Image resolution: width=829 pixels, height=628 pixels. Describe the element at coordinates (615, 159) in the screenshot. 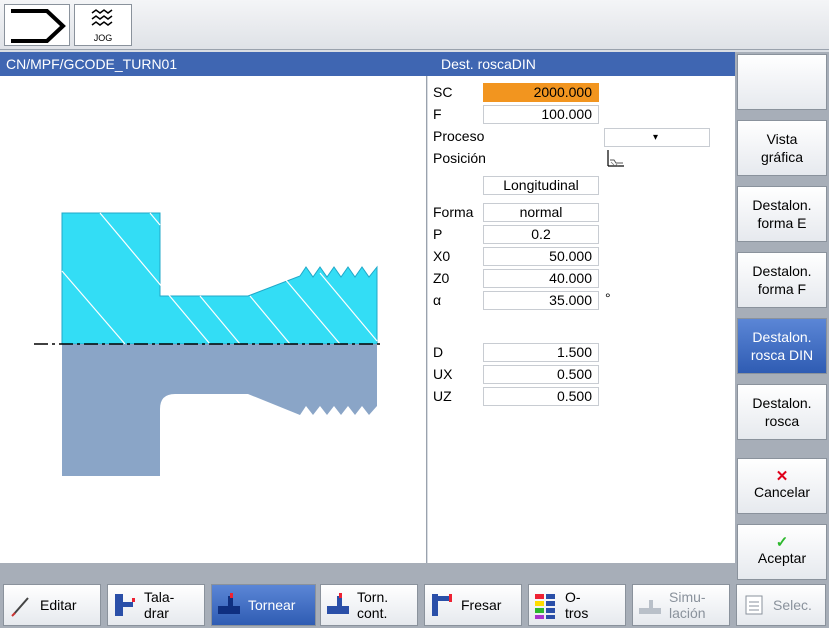

I see `position-icon` at that location.